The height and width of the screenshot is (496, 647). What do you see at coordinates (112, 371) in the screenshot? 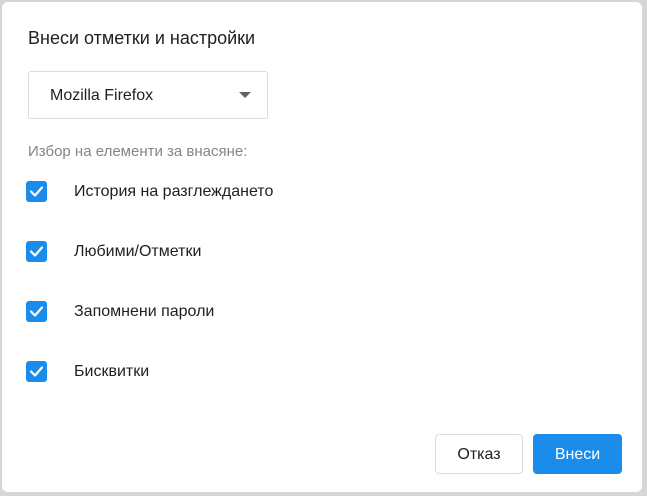
I see `cookies-label: Бисквитки` at bounding box center [112, 371].